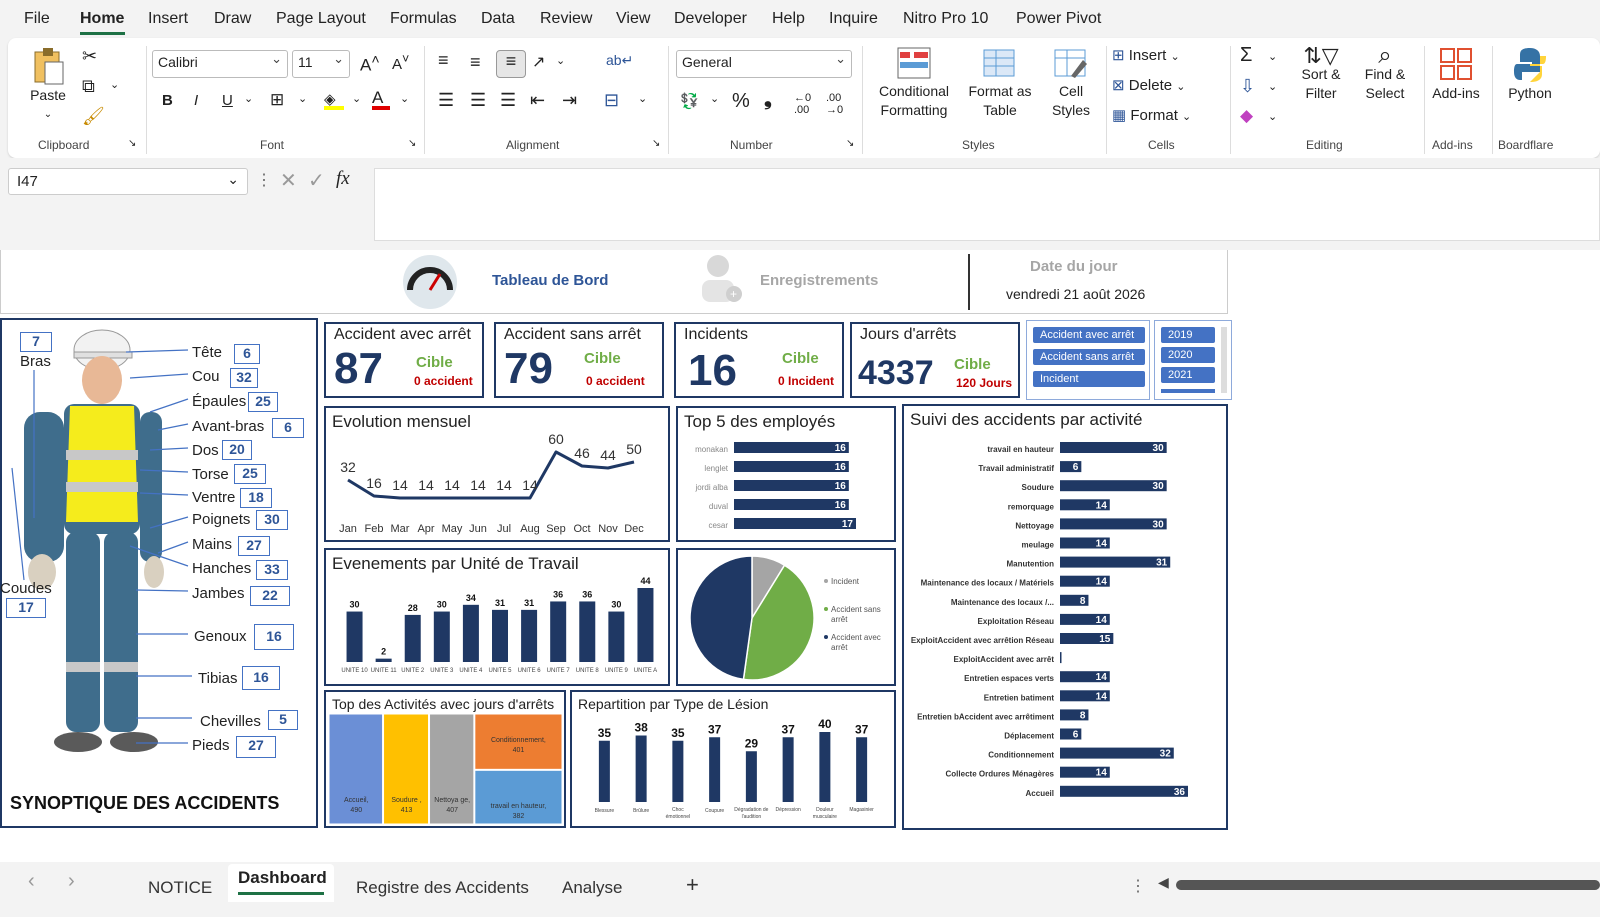 This screenshot has width=1600, height=917. Describe the element at coordinates (1246, 55) in the screenshot. I see `autosum-icon: Σ` at that location.